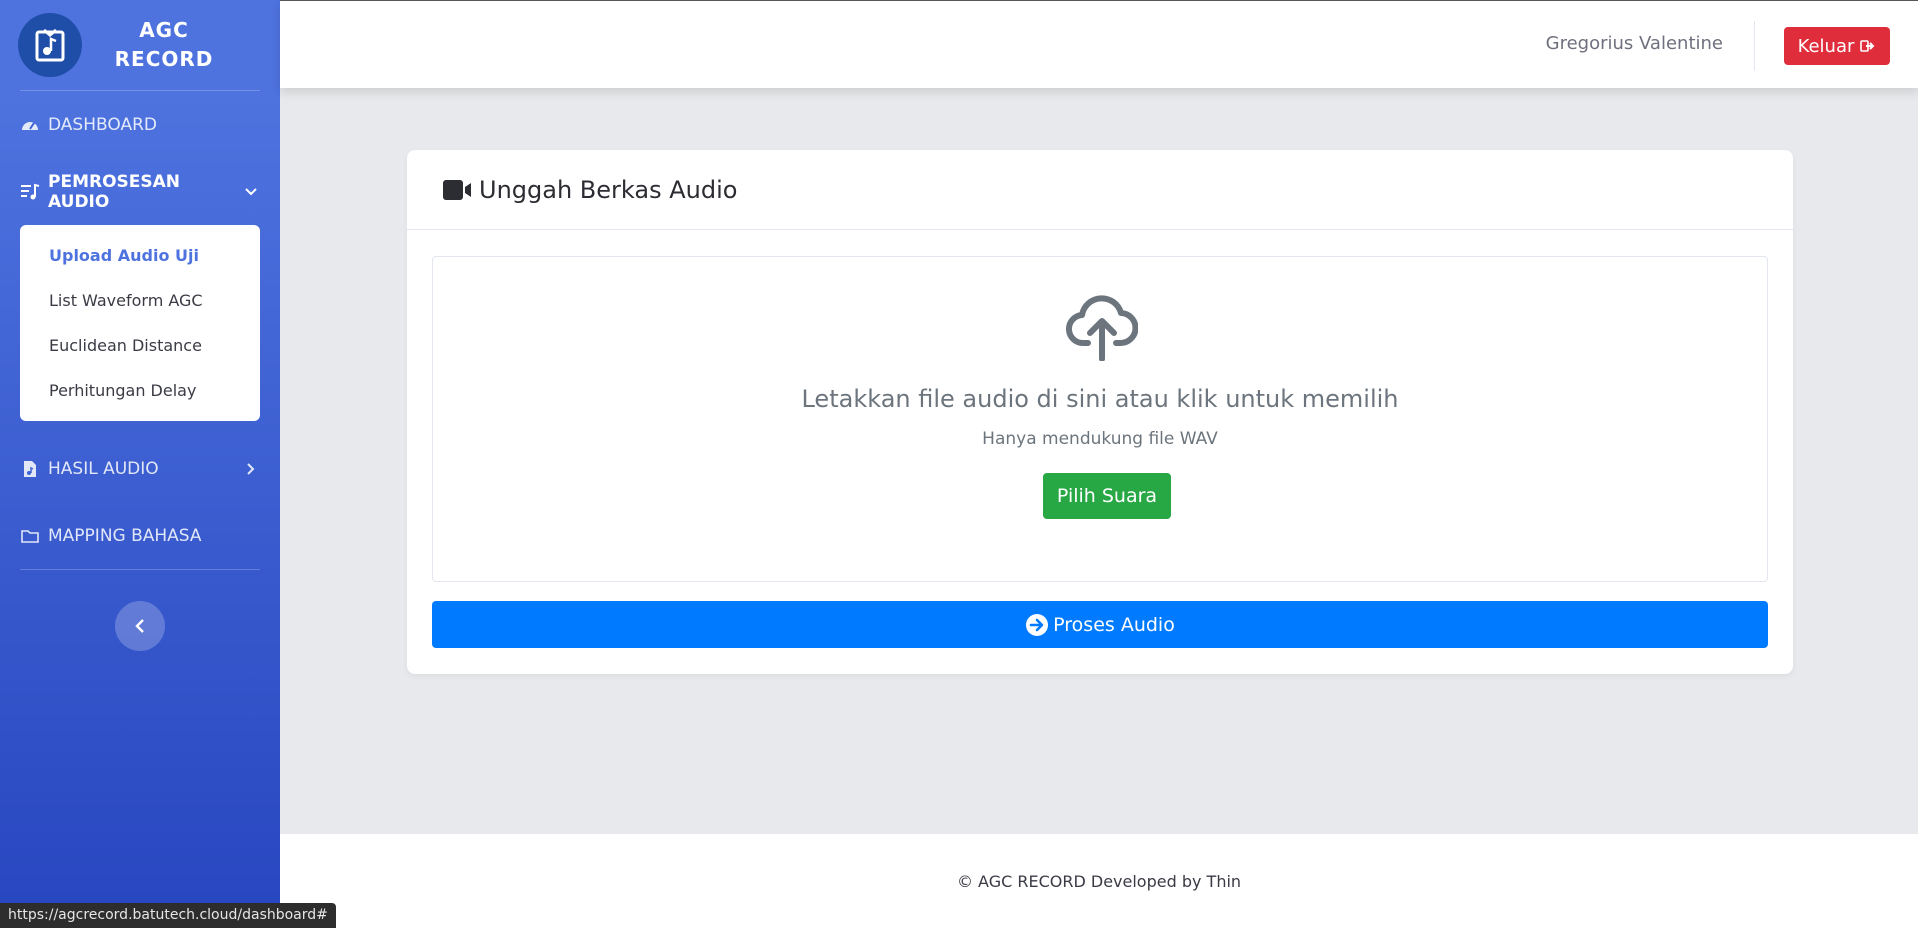  What do you see at coordinates (30, 192) in the screenshot?
I see `music-list-icon` at bounding box center [30, 192].